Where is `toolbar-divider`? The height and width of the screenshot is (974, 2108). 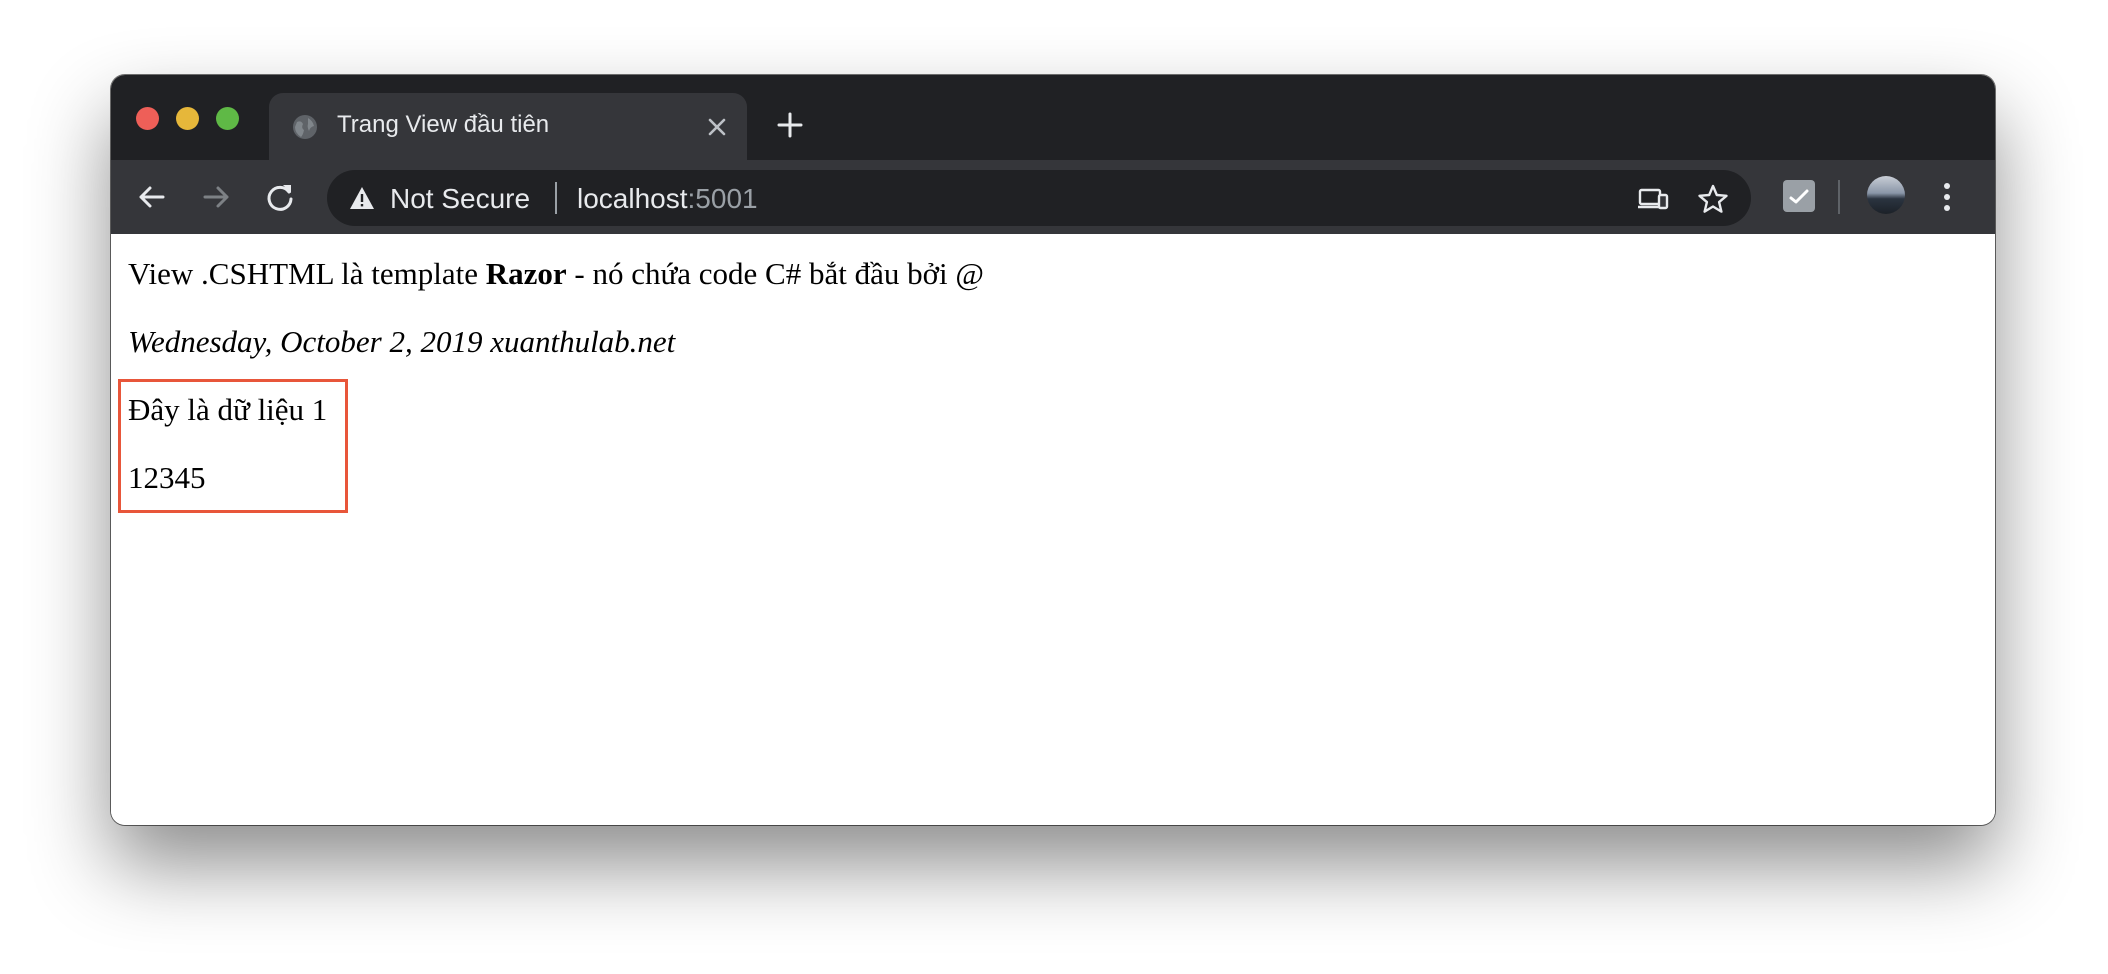
toolbar-divider is located at coordinates (1839, 197).